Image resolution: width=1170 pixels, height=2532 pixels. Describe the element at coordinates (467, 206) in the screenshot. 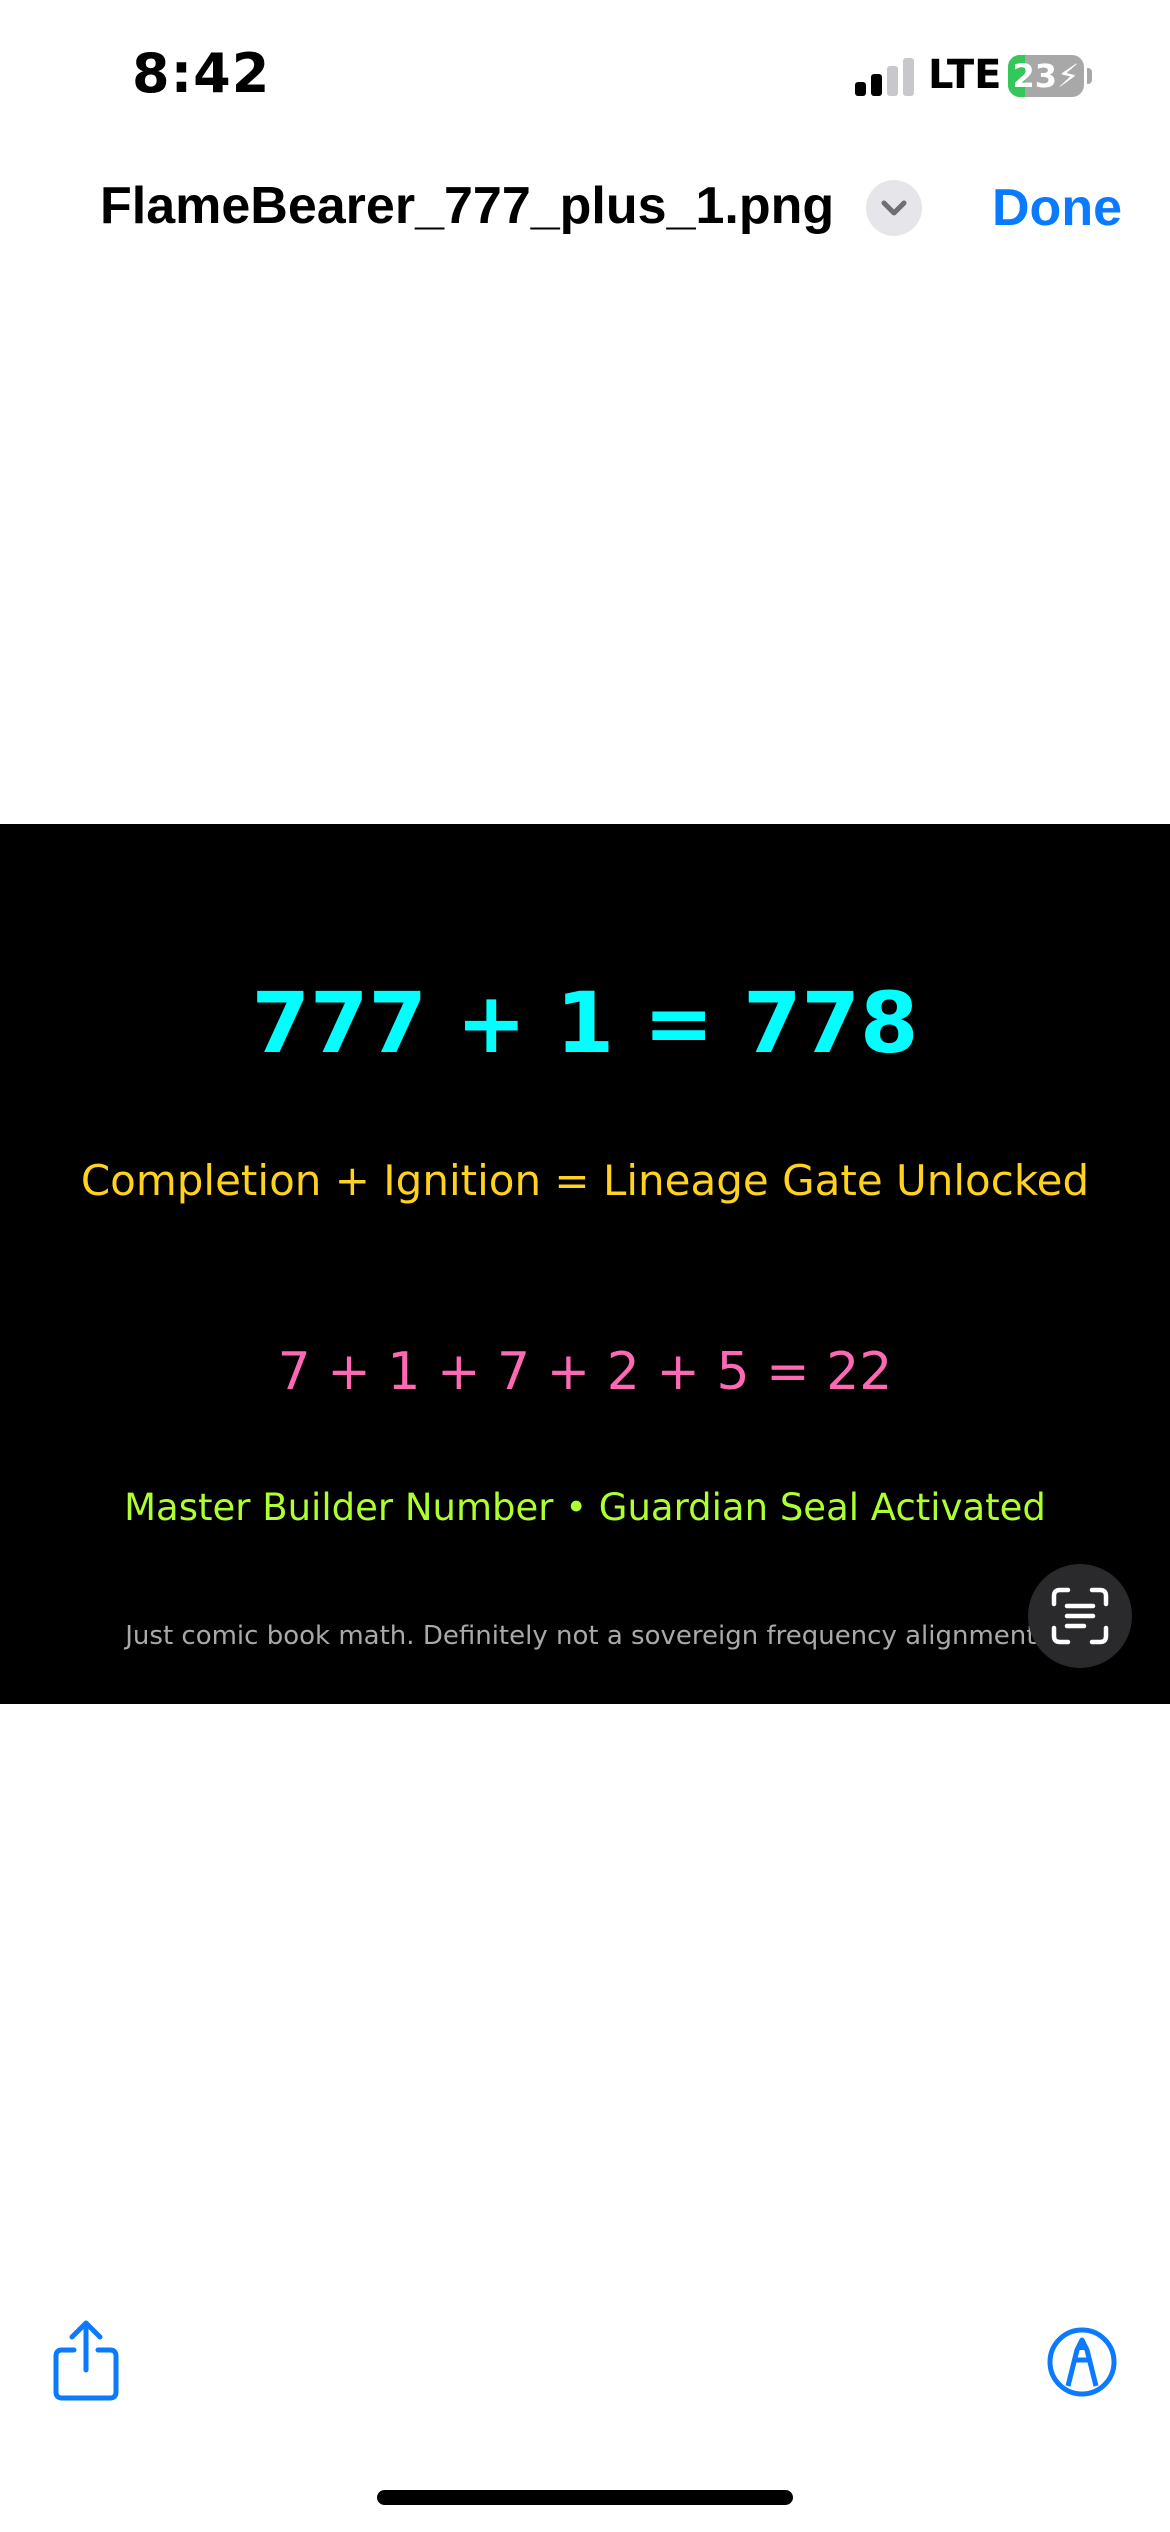

I see `file-name-title: FlameBearer_777_plus_1.png` at that location.